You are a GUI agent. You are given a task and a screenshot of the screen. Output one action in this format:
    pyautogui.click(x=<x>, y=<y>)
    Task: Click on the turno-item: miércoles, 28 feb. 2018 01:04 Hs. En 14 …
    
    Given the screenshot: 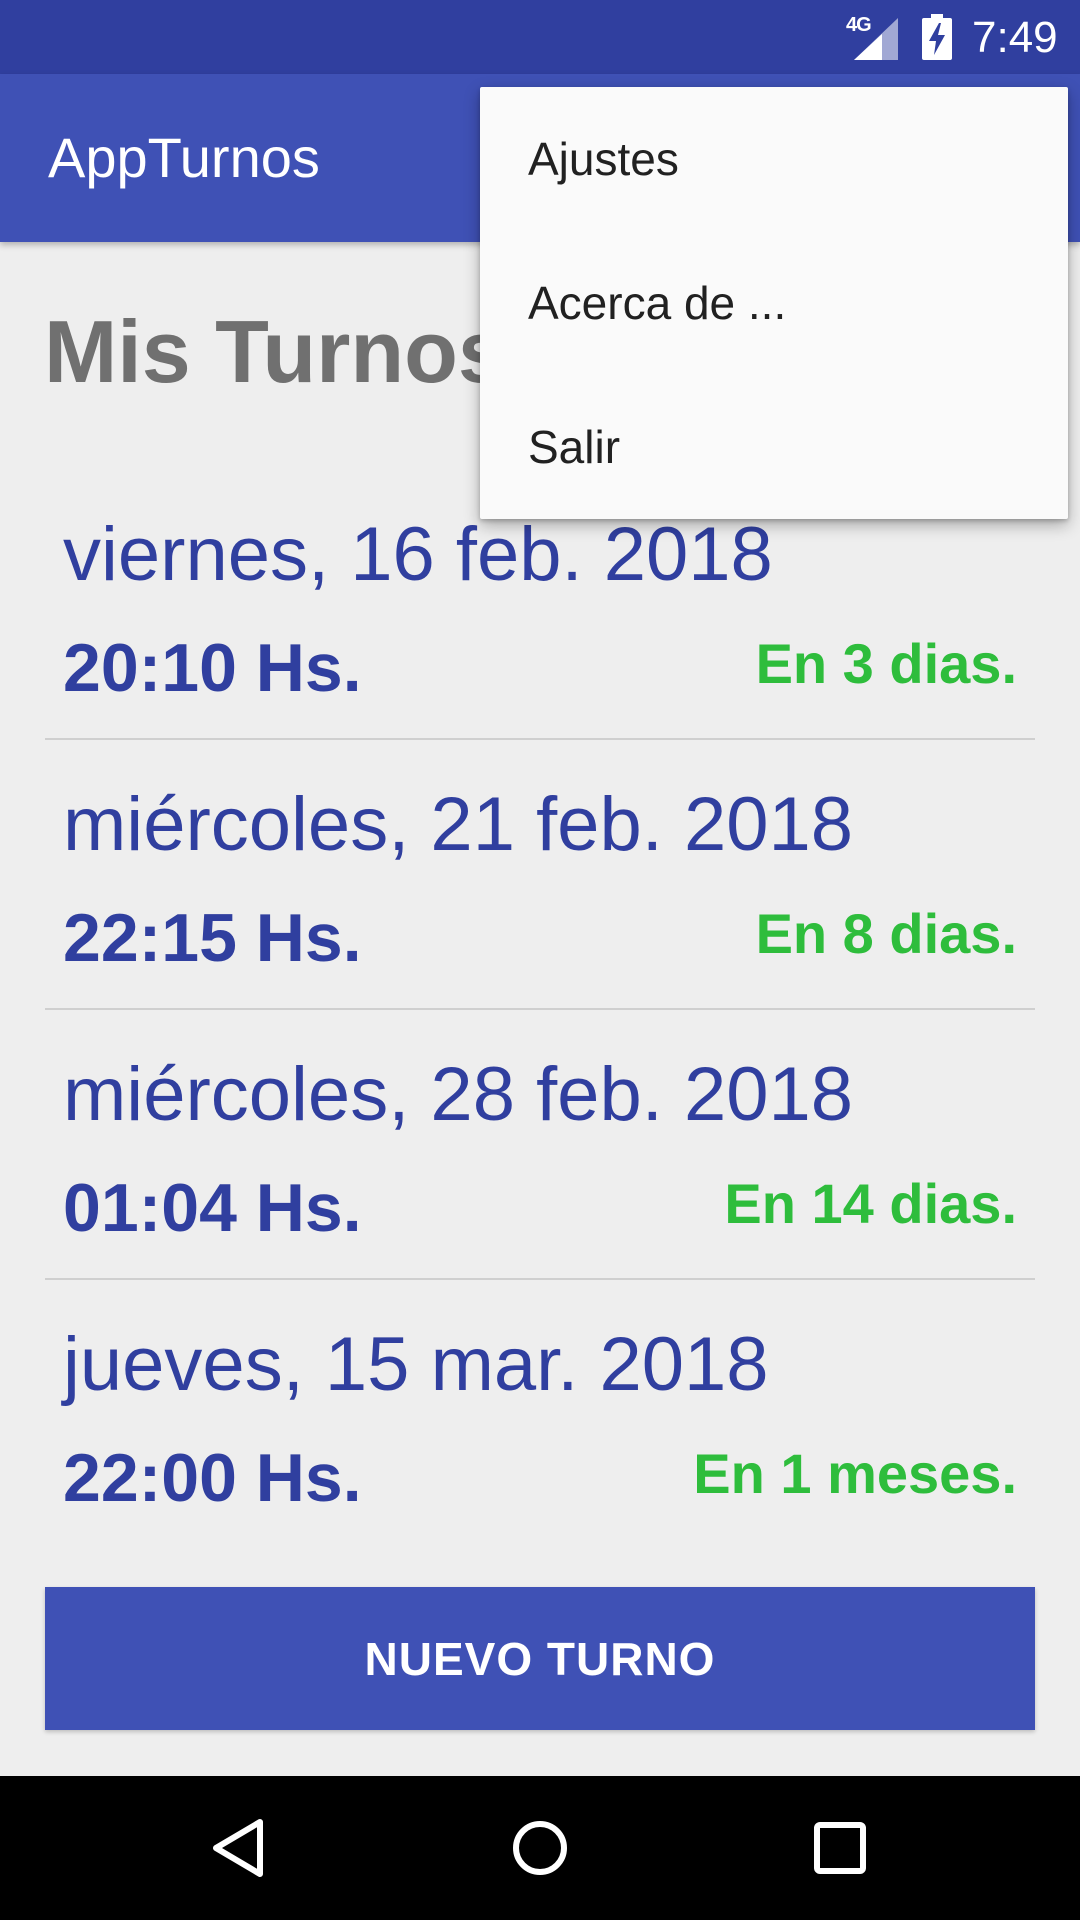 What is the action you would take?
    pyautogui.click(x=540, y=1145)
    